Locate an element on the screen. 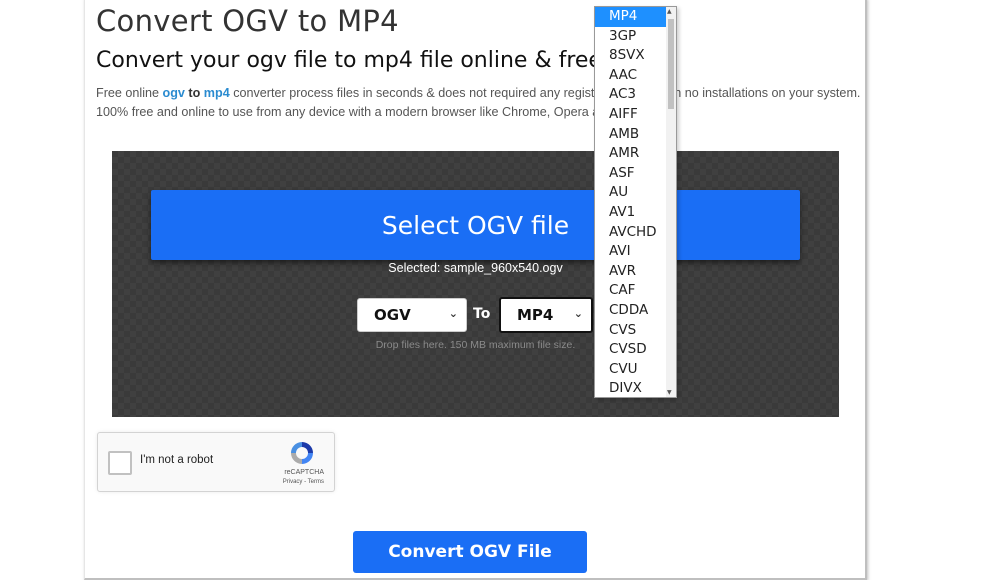 Image resolution: width=1000 pixels, height=580 pixels. format-option: AV1 is located at coordinates (631, 213).